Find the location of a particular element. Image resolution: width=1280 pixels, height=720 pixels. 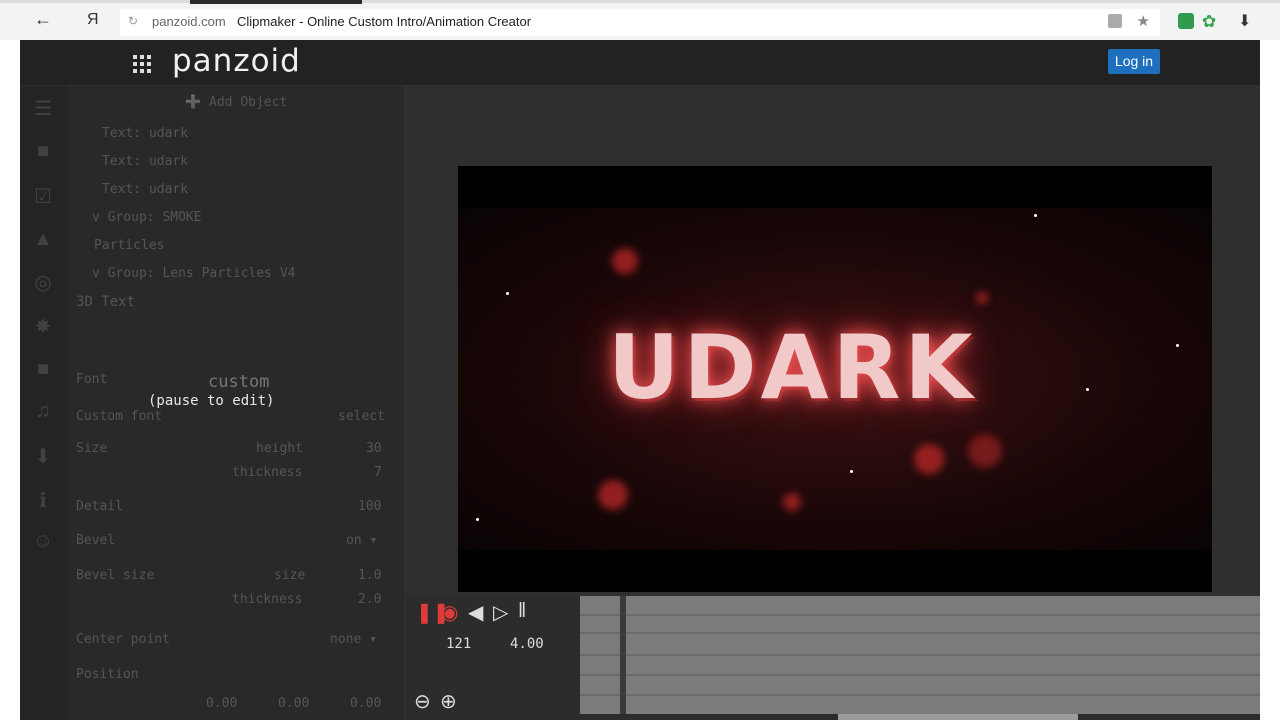

lock-icon is located at coordinates (1115, 21).